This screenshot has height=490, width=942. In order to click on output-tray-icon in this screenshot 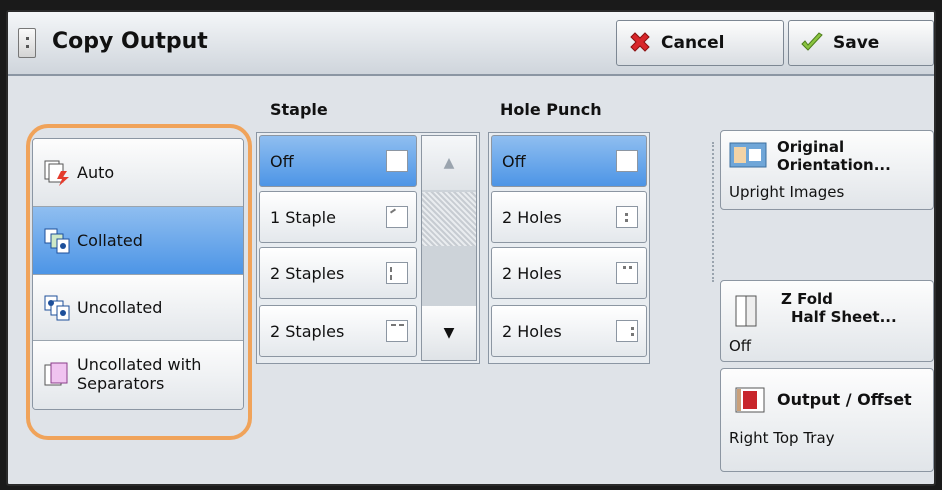, I will do `click(750, 400)`.